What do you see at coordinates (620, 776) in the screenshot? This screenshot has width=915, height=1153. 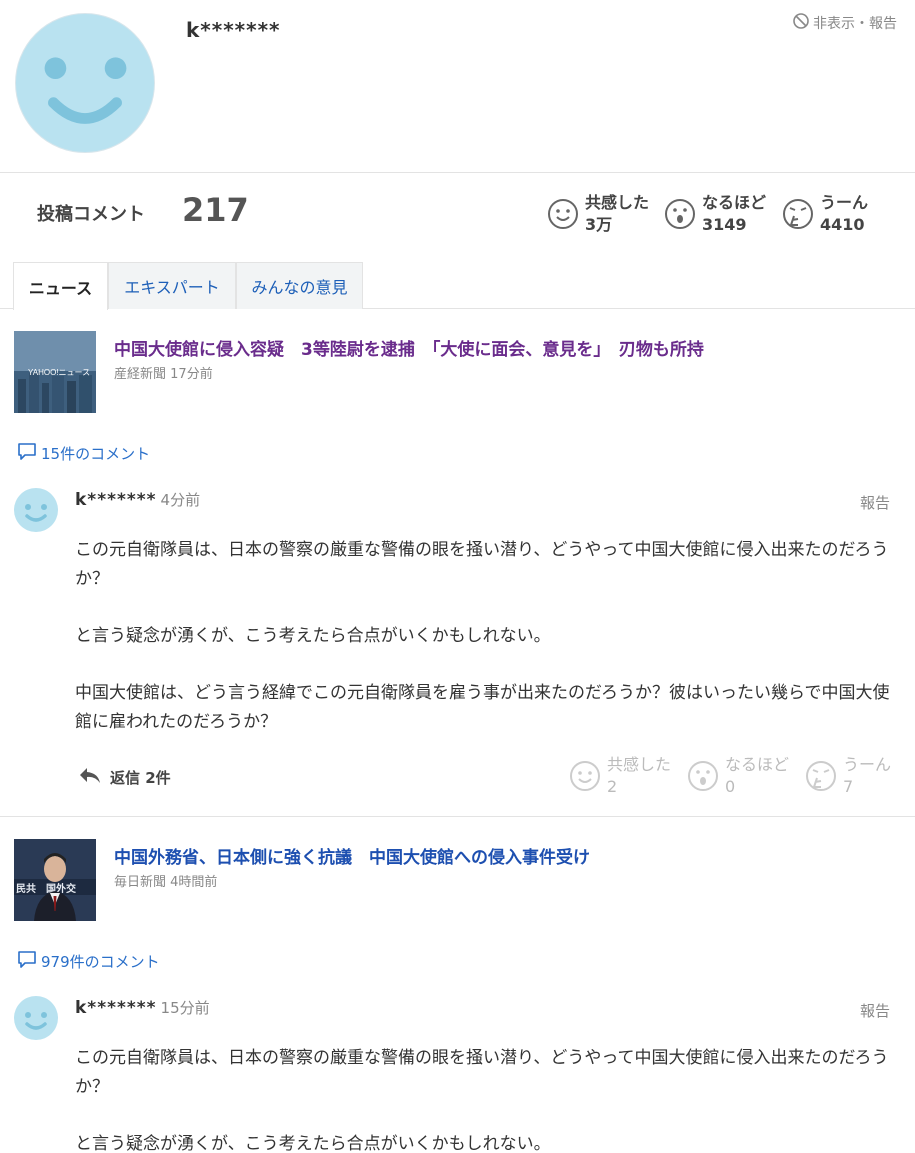 I see `comment-reaction-empathy: 共感した 2` at bounding box center [620, 776].